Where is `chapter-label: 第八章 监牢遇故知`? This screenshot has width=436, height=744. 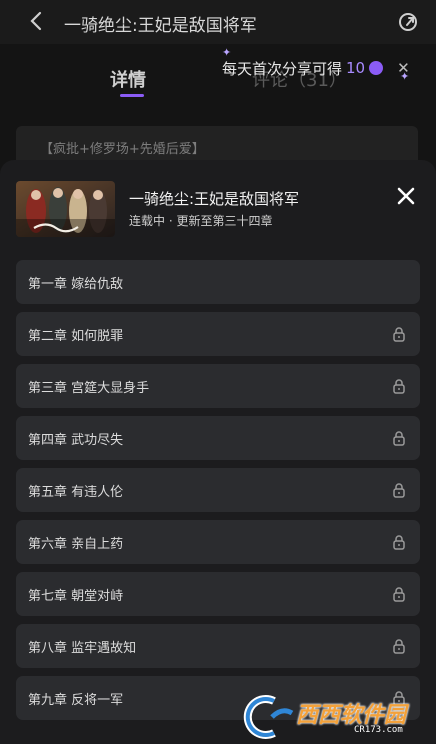 chapter-label: 第八章 监牢遇故知 is located at coordinates (82, 648).